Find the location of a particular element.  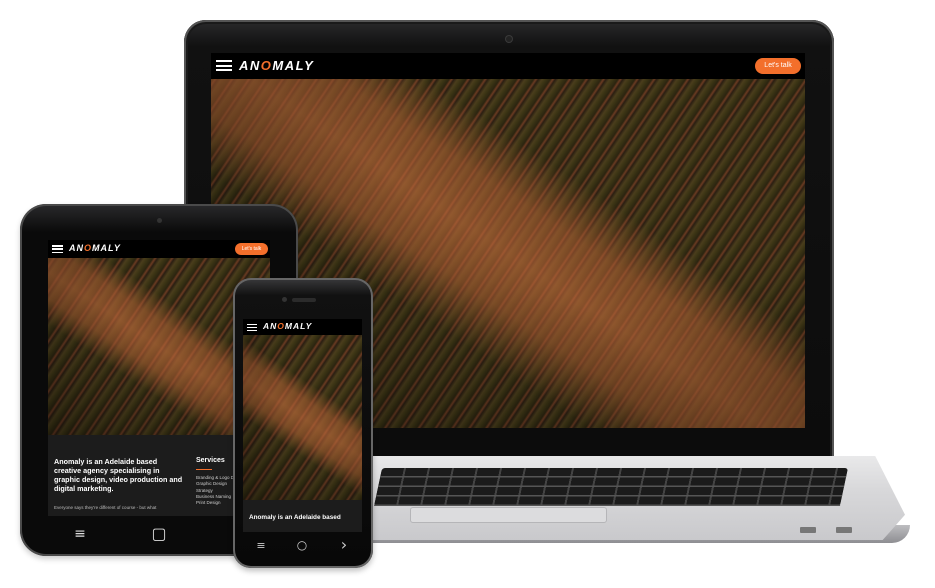

back-icon: › is located at coordinates (344, 544).